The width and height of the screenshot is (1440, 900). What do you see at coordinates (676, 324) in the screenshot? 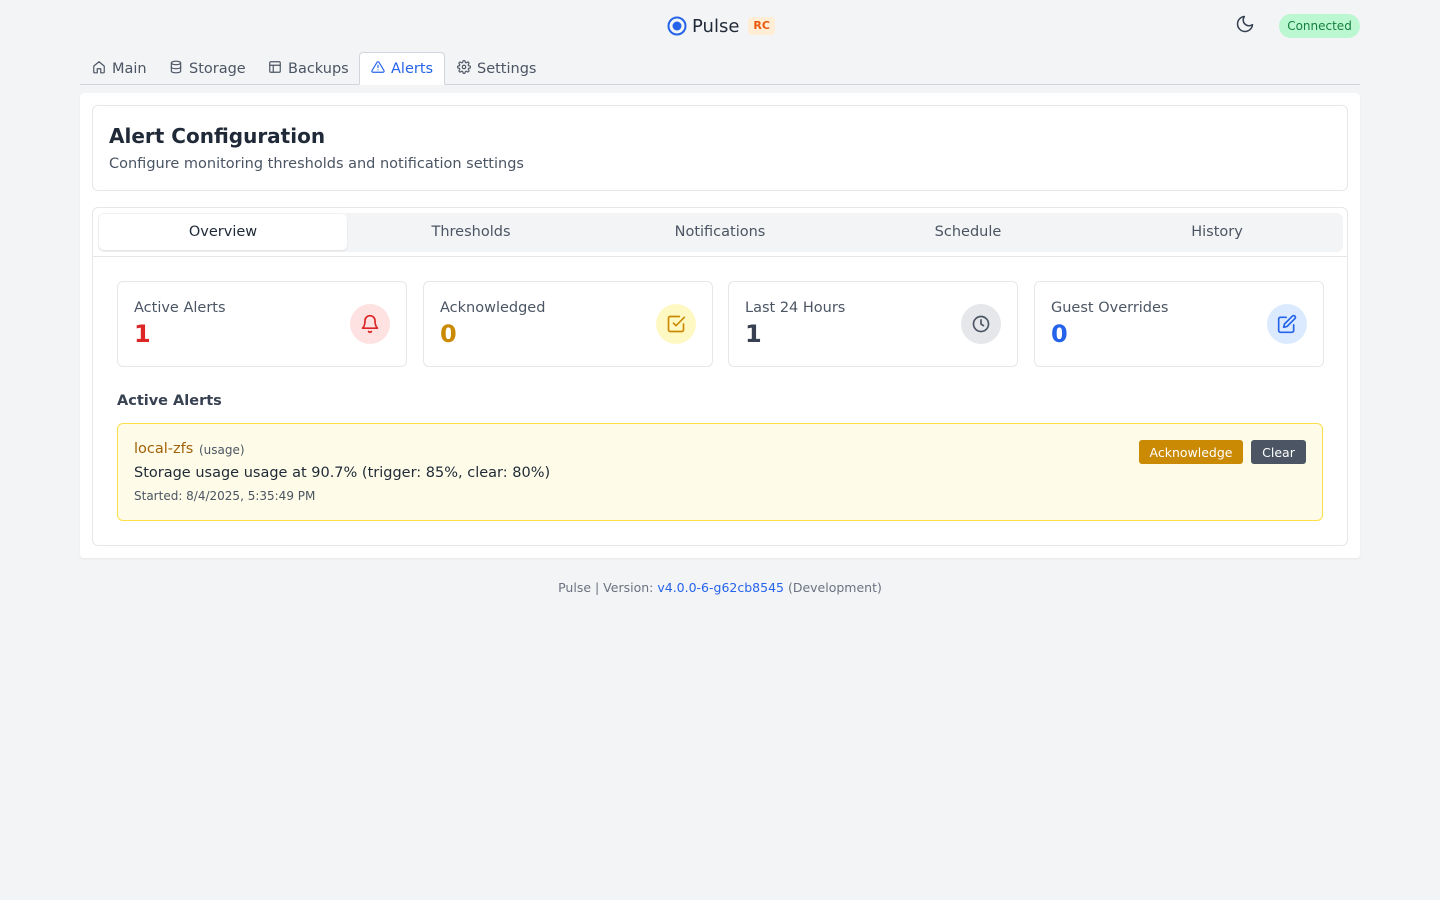
I see `check-square-icon` at bounding box center [676, 324].